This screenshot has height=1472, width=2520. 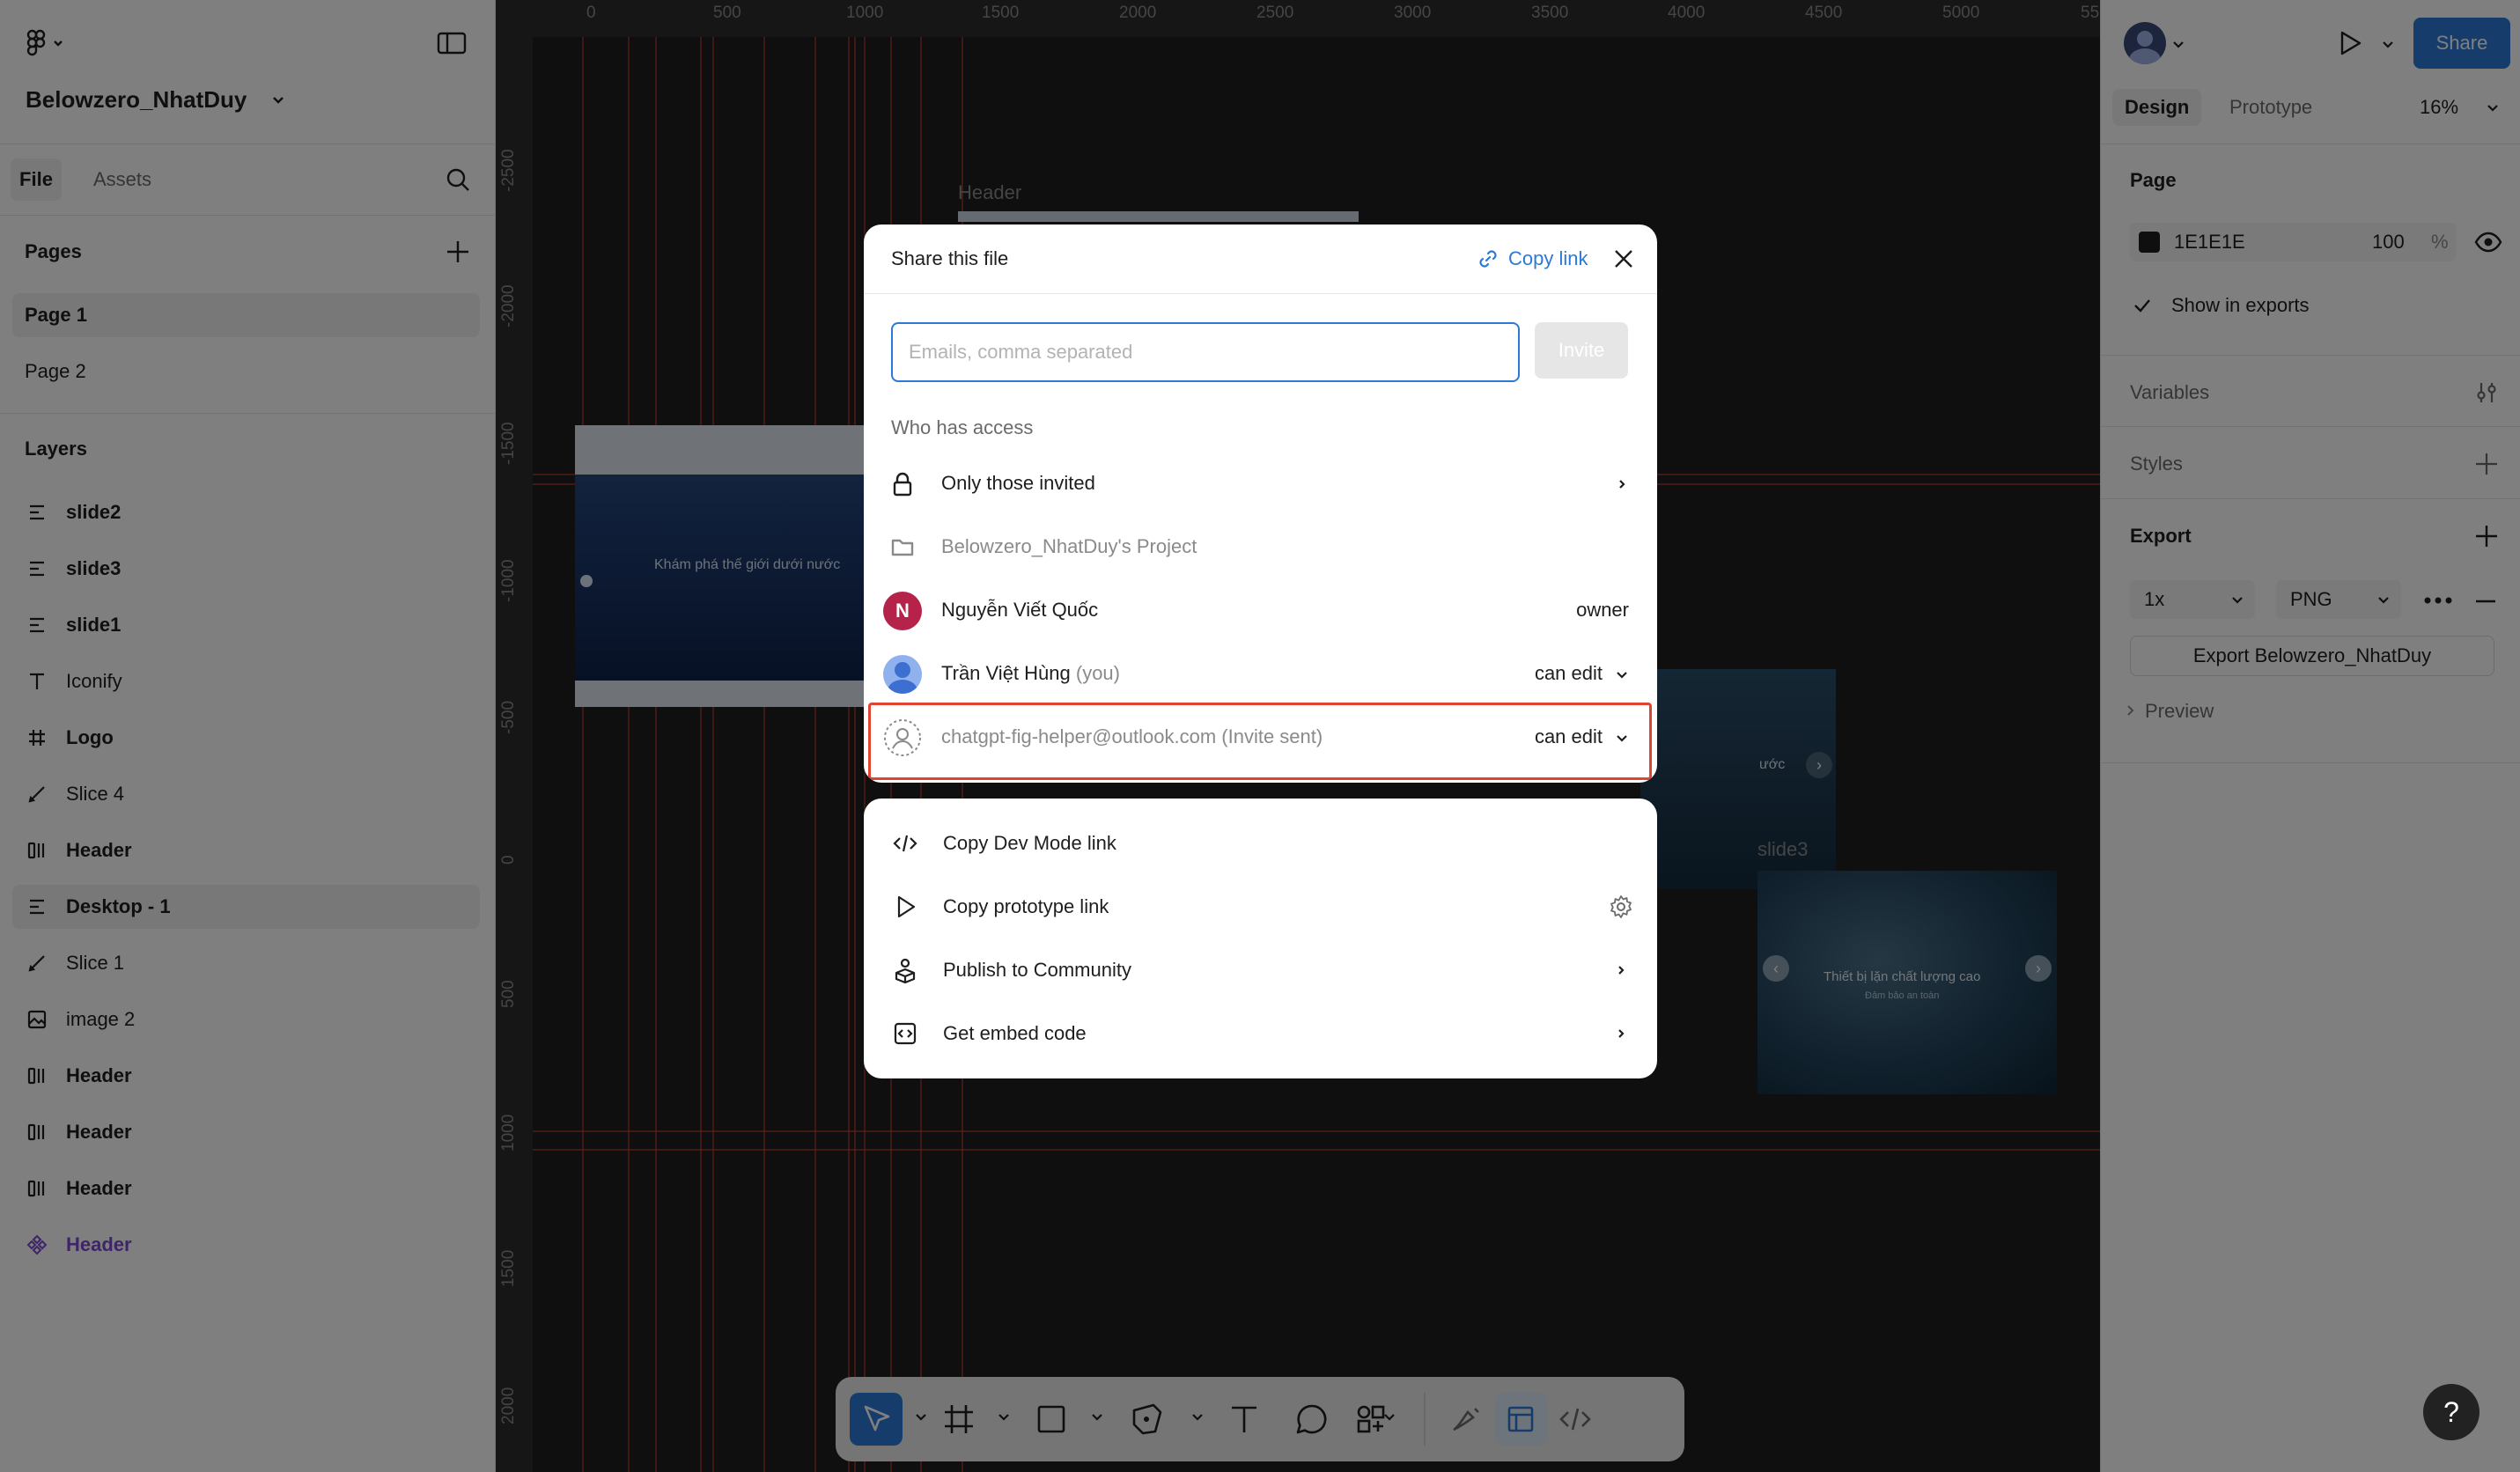 I want to click on help-button: ?, so click(x=2451, y=1412).